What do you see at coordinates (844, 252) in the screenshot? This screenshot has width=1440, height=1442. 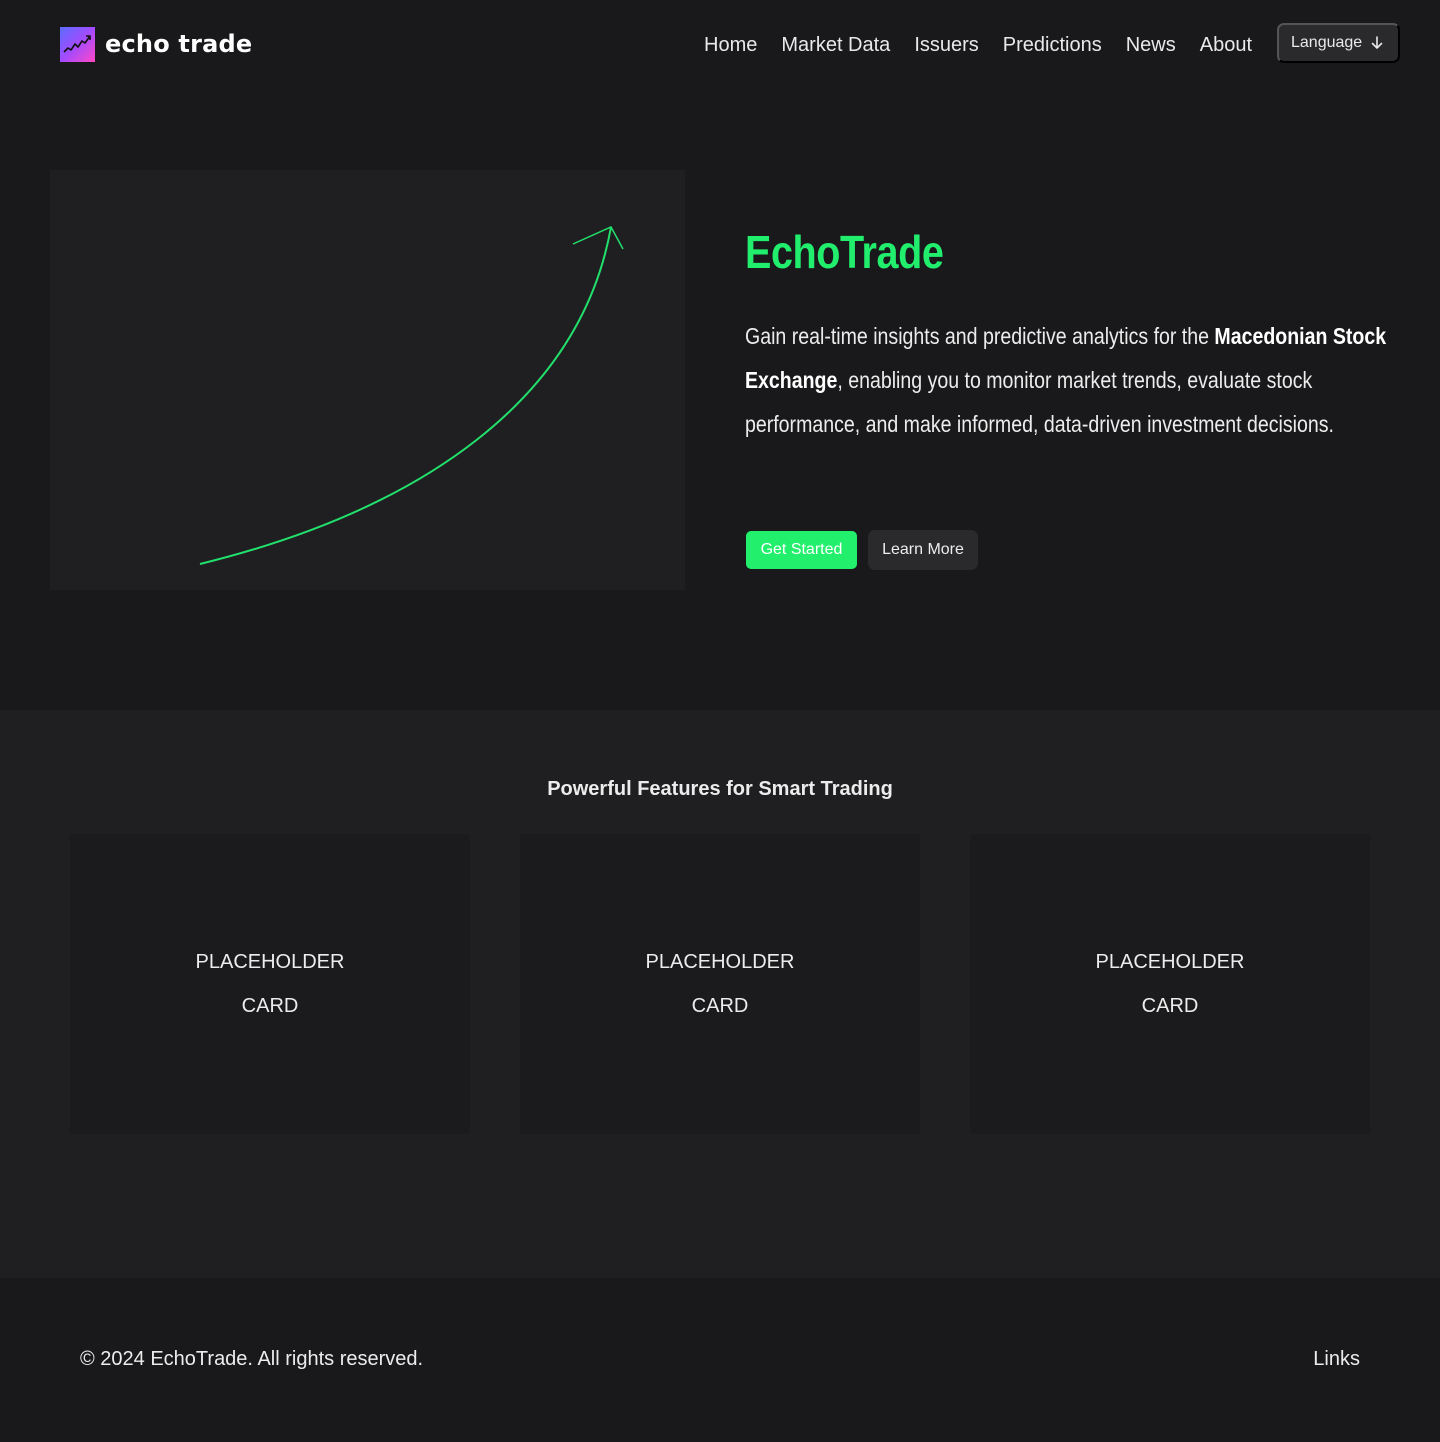 I see `hero-title: EchoTrade` at bounding box center [844, 252].